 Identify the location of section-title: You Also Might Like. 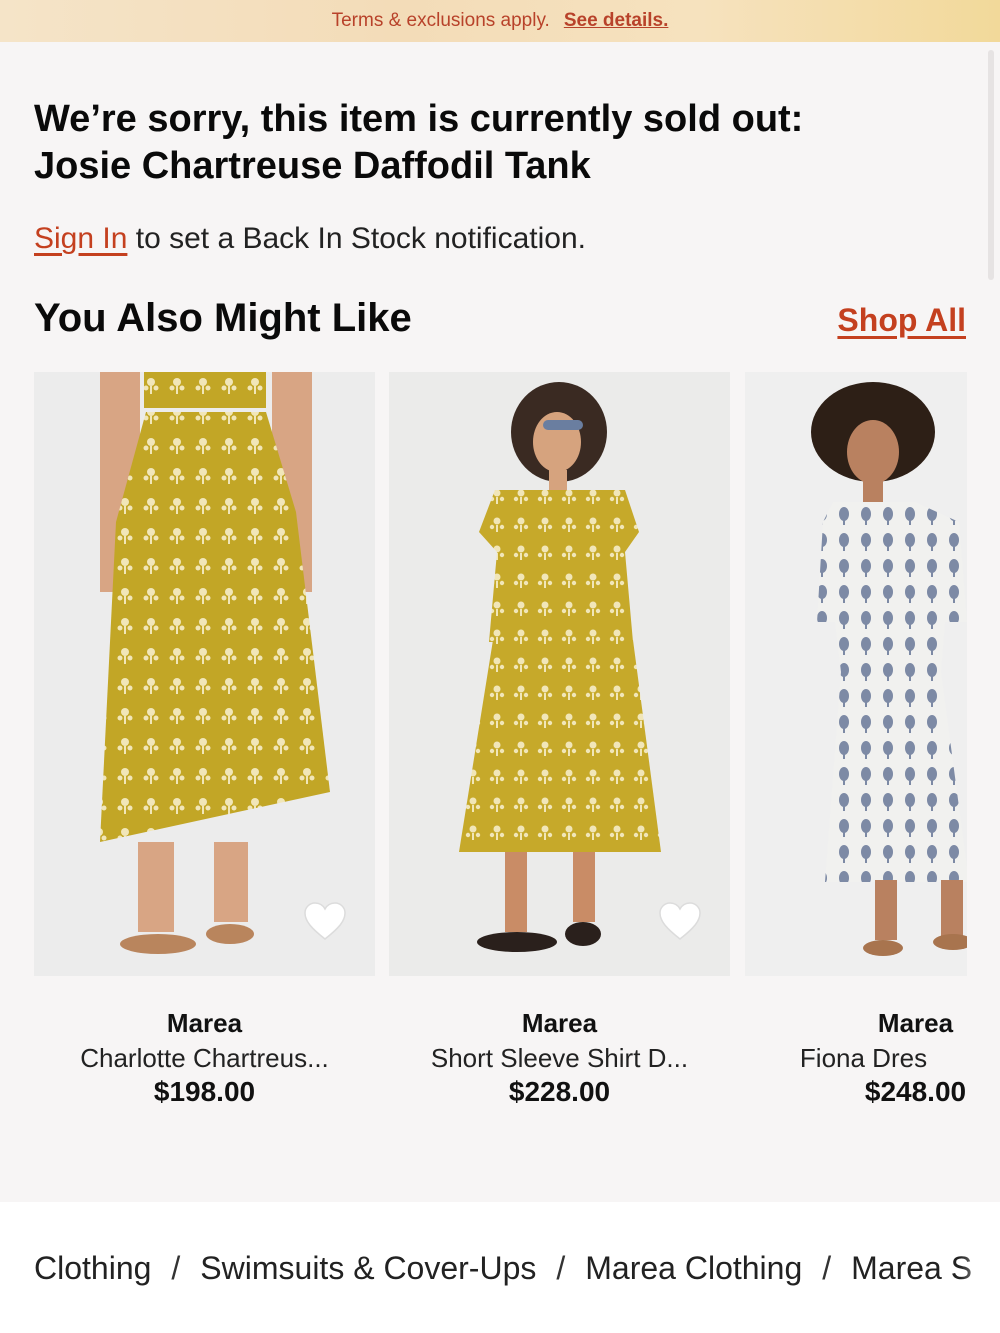
(223, 318).